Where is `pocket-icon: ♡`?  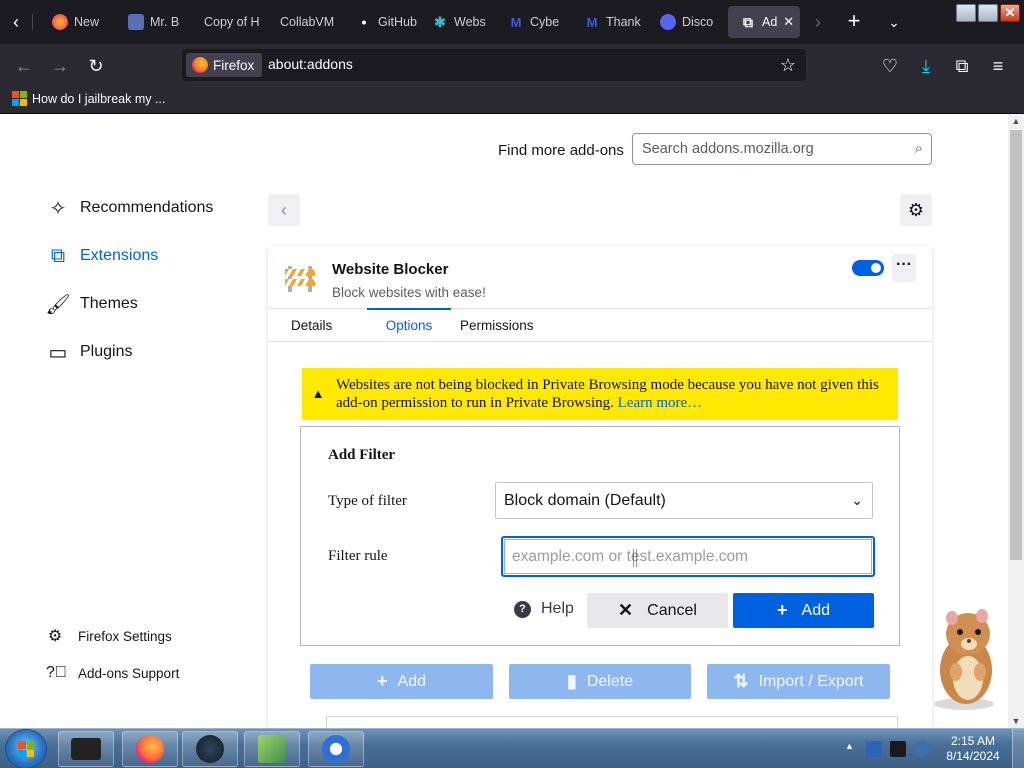 pocket-icon: ♡ is located at coordinates (890, 66).